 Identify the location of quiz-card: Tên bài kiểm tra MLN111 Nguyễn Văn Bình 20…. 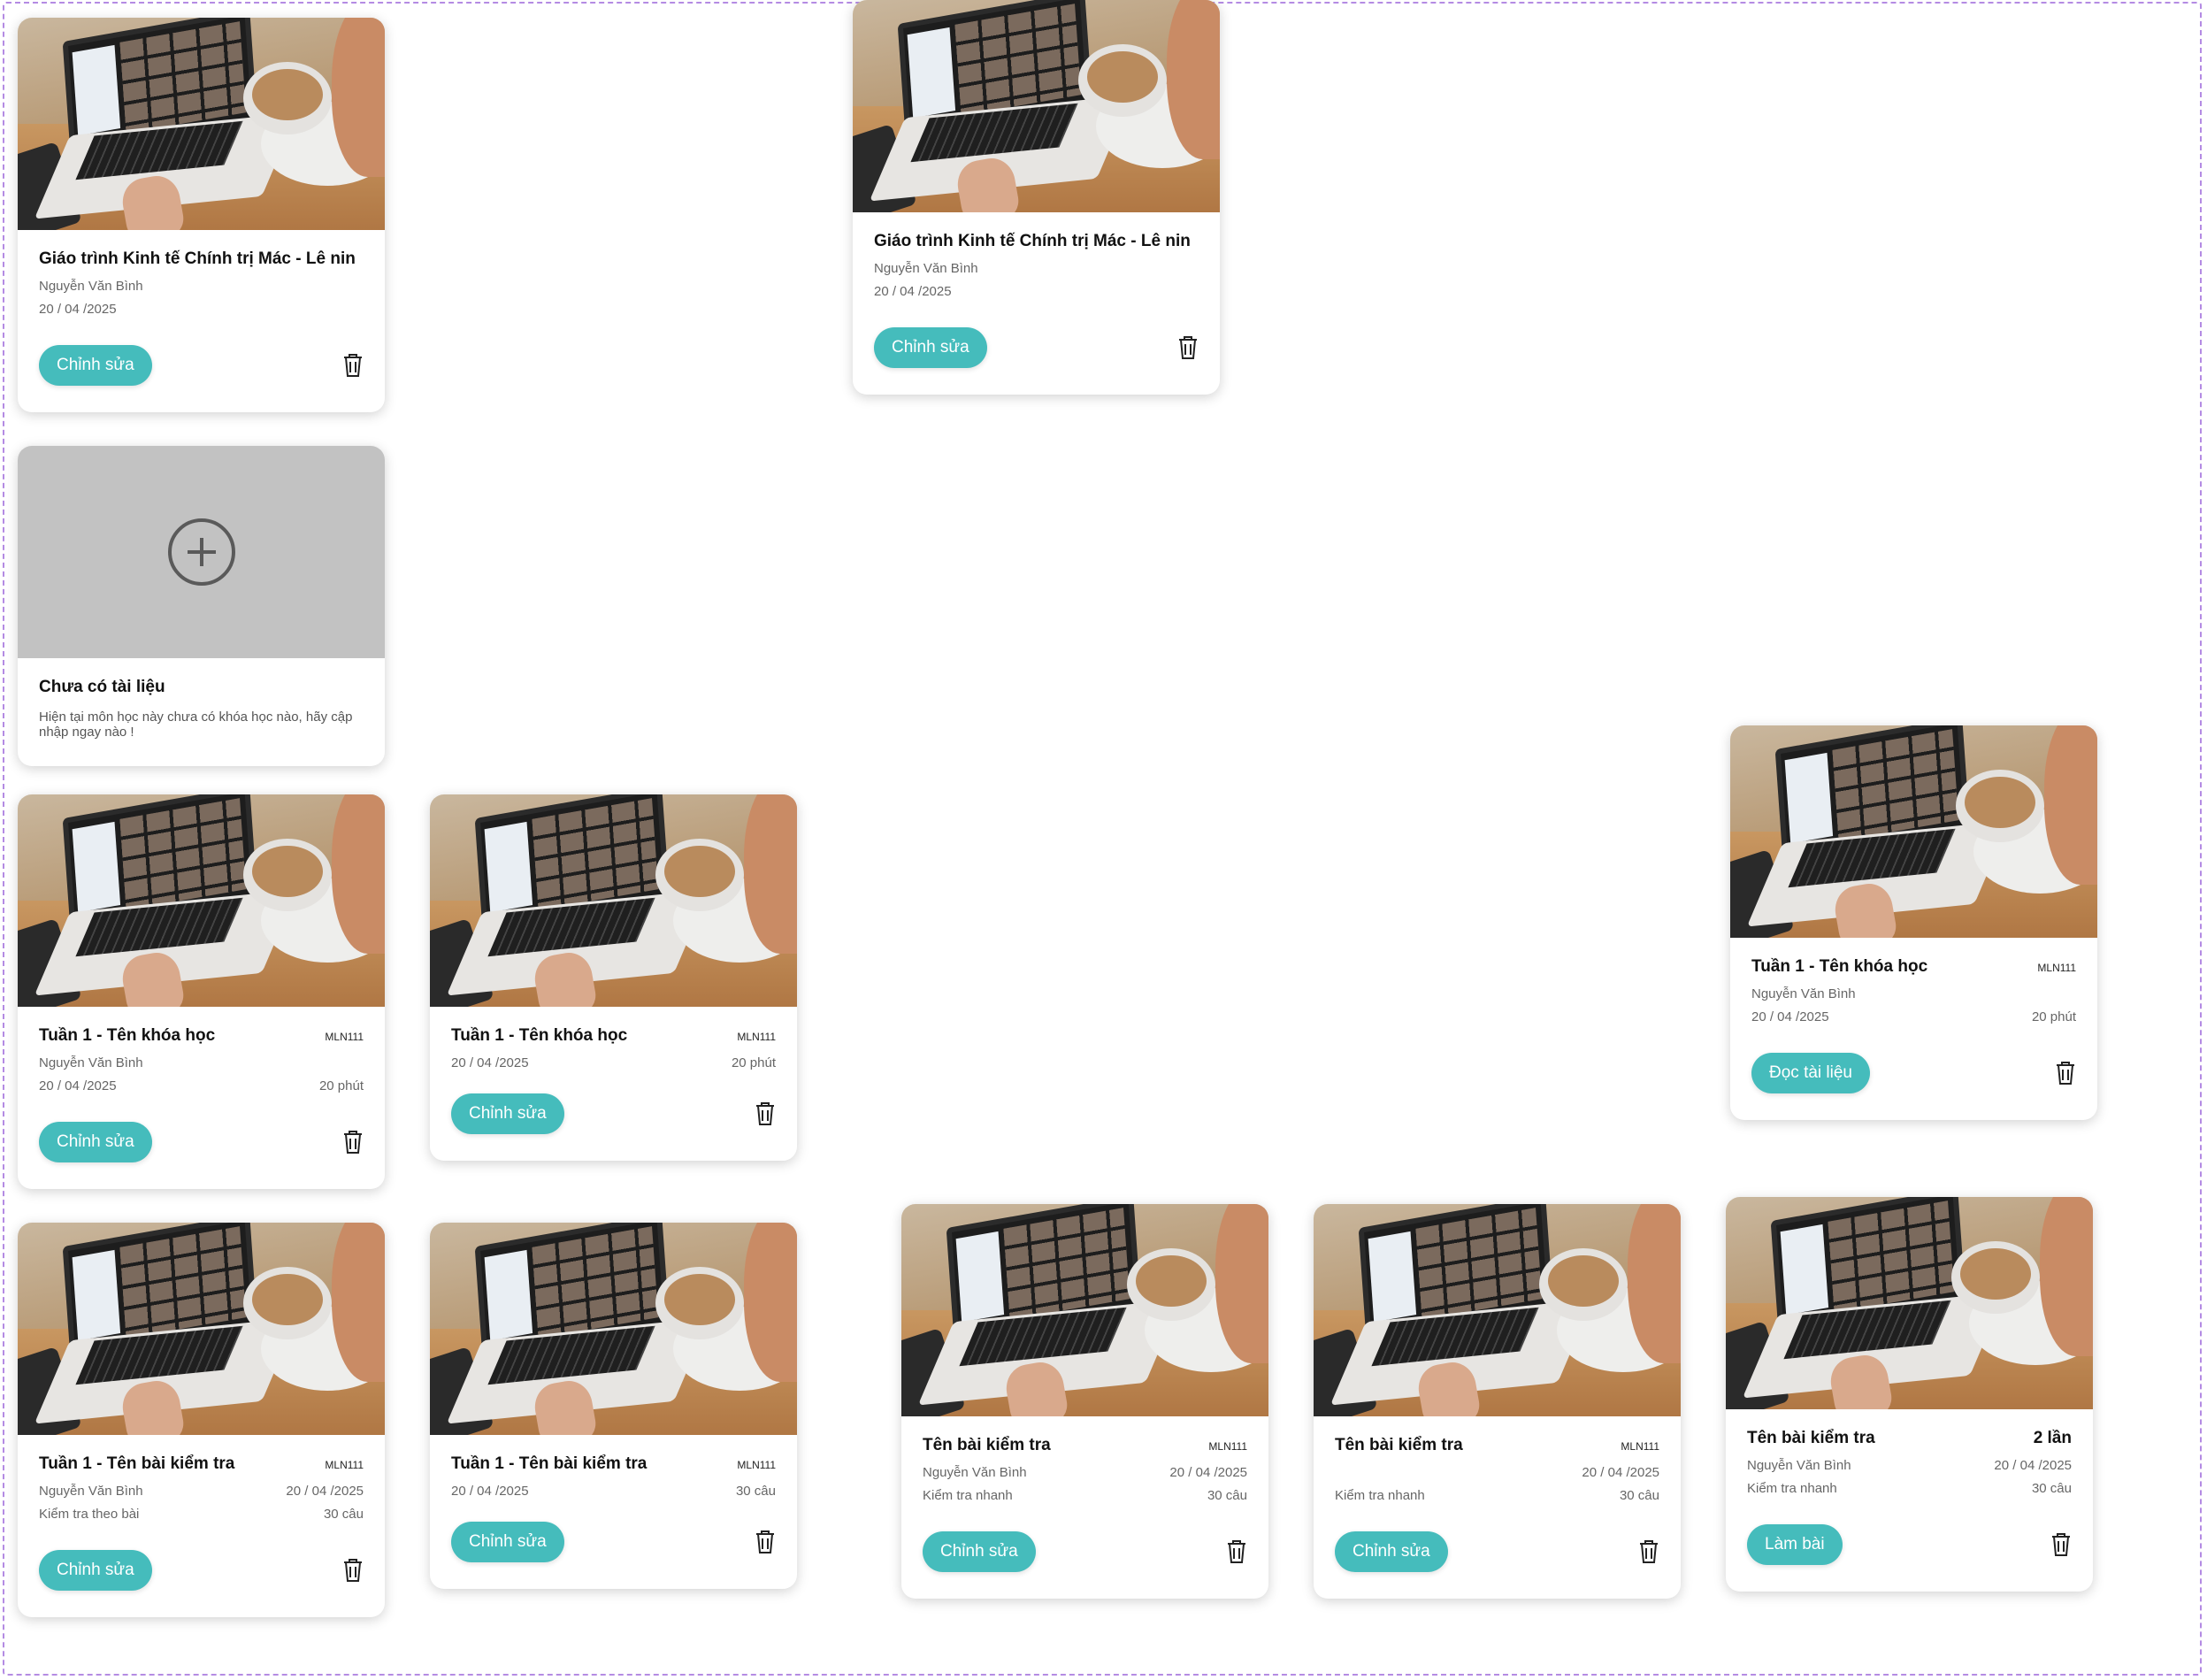
(1084, 1401).